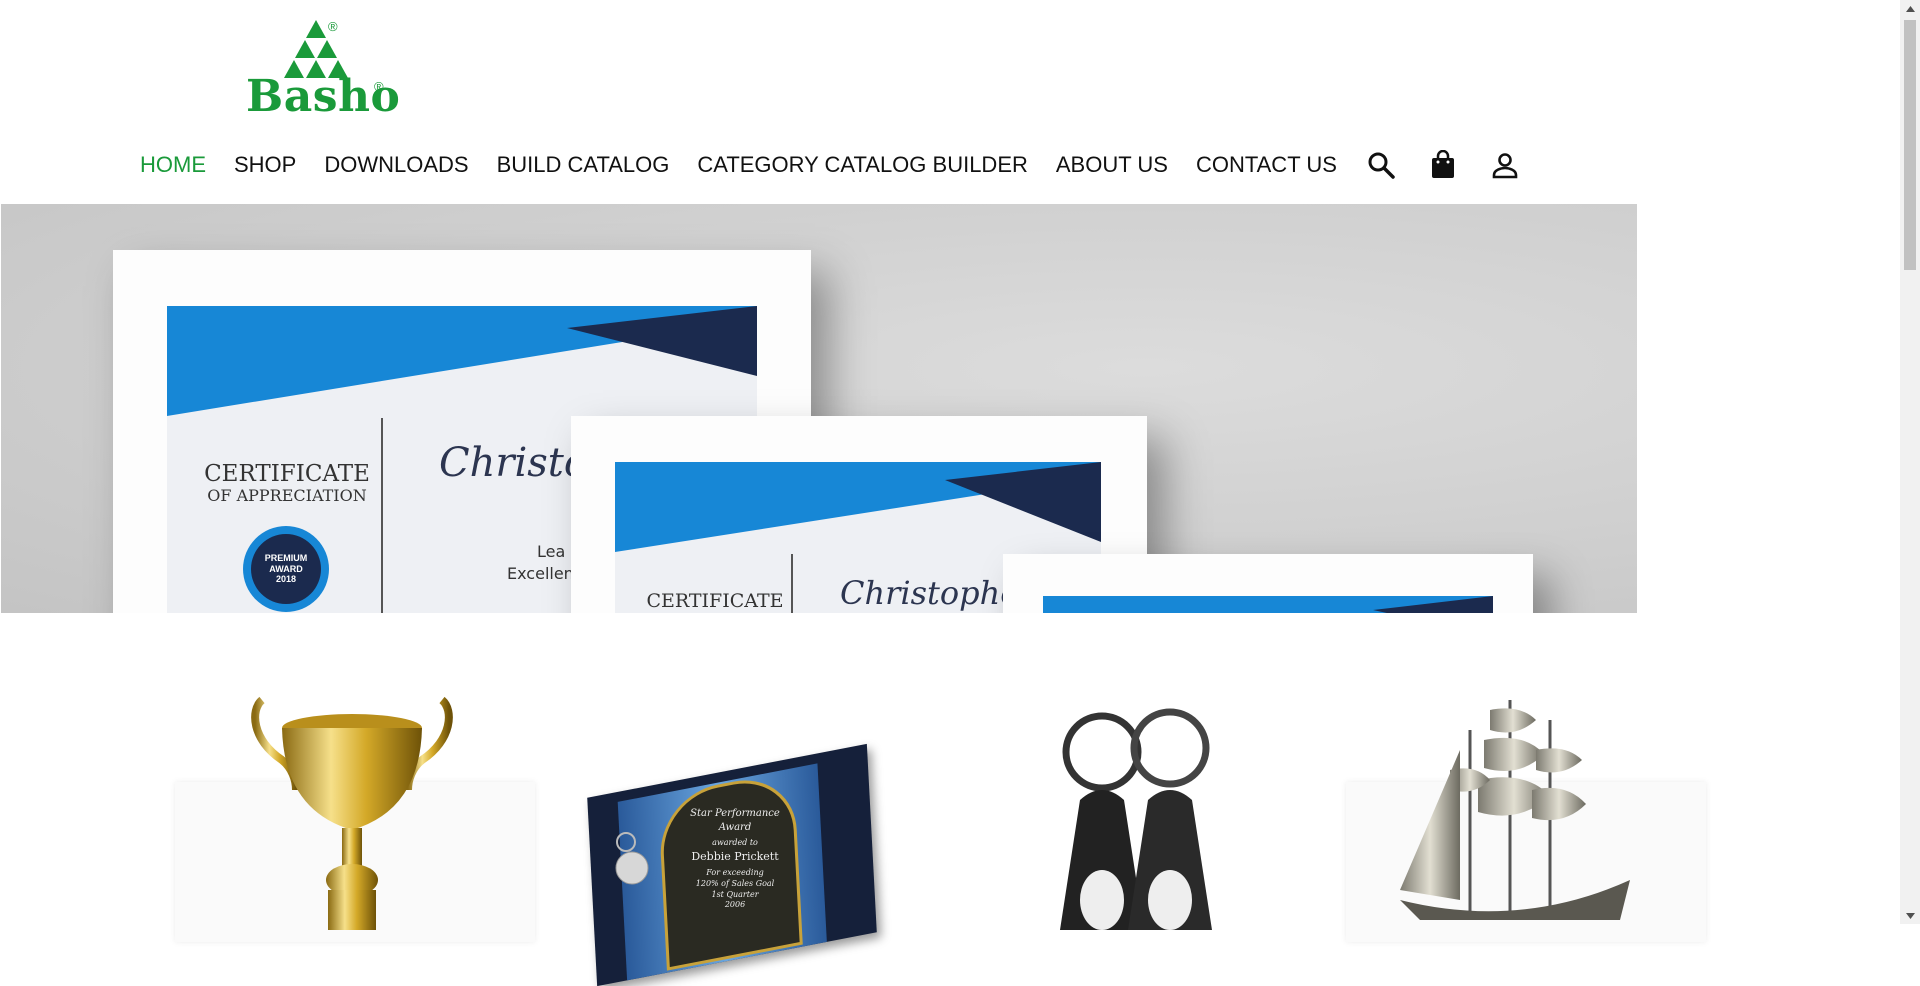 This screenshot has width=1920, height=986. Describe the element at coordinates (1510, 810) in the screenshot. I see `ship-sculpture-image` at that location.